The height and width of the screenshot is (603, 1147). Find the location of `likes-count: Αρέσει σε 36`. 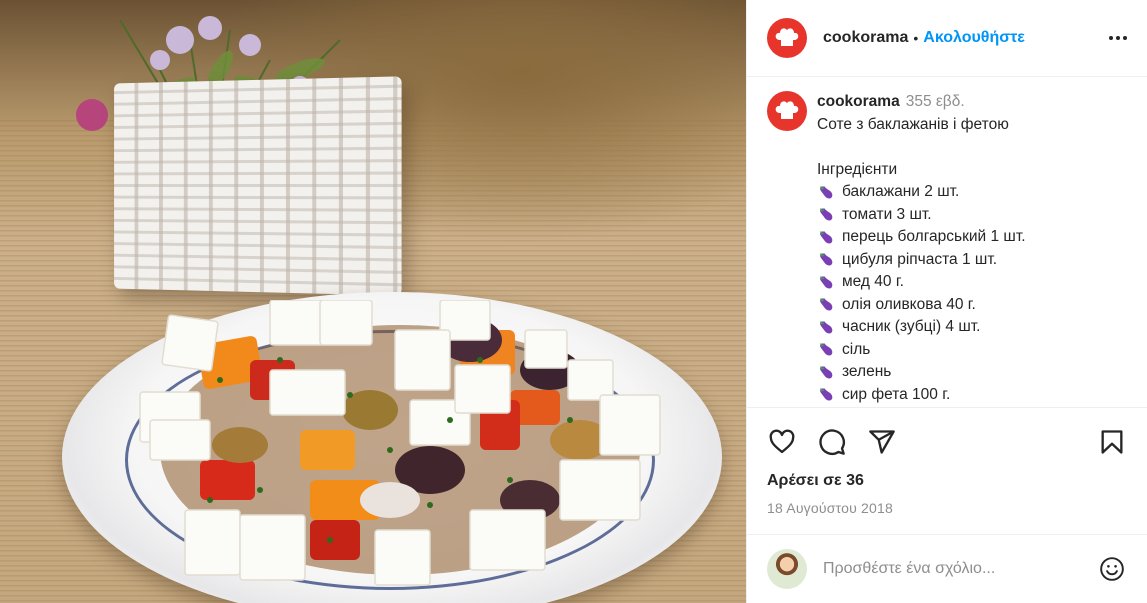

likes-count: Αρέσει σε 36 is located at coordinates (947, 481).